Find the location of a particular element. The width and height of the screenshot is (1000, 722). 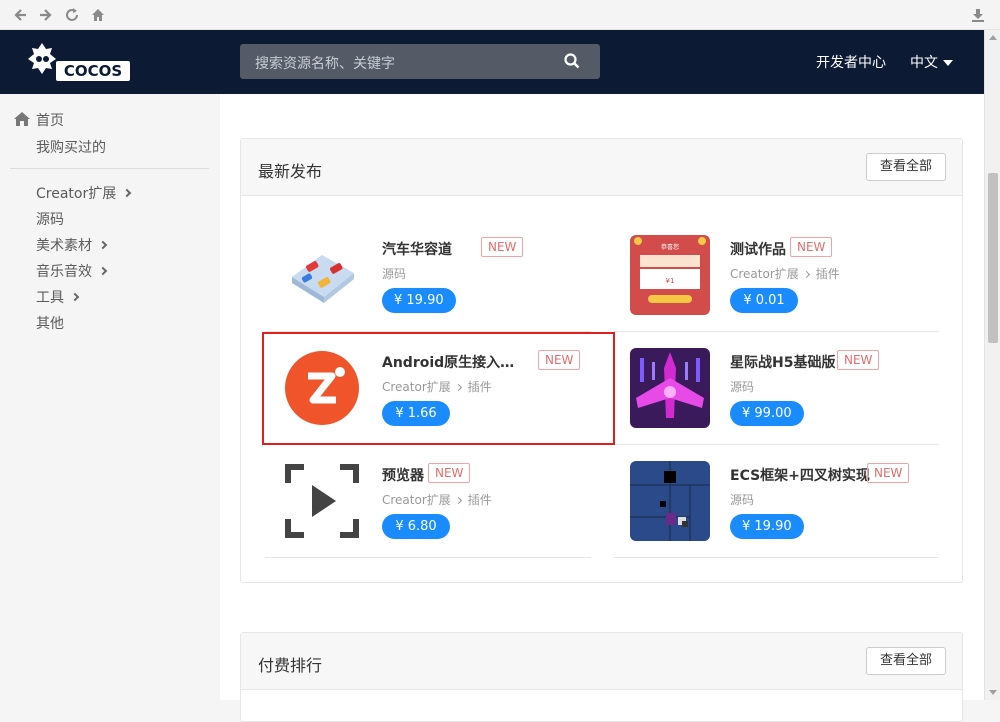

scroll-up-arrow-icon is located at coordinates (993, 37).